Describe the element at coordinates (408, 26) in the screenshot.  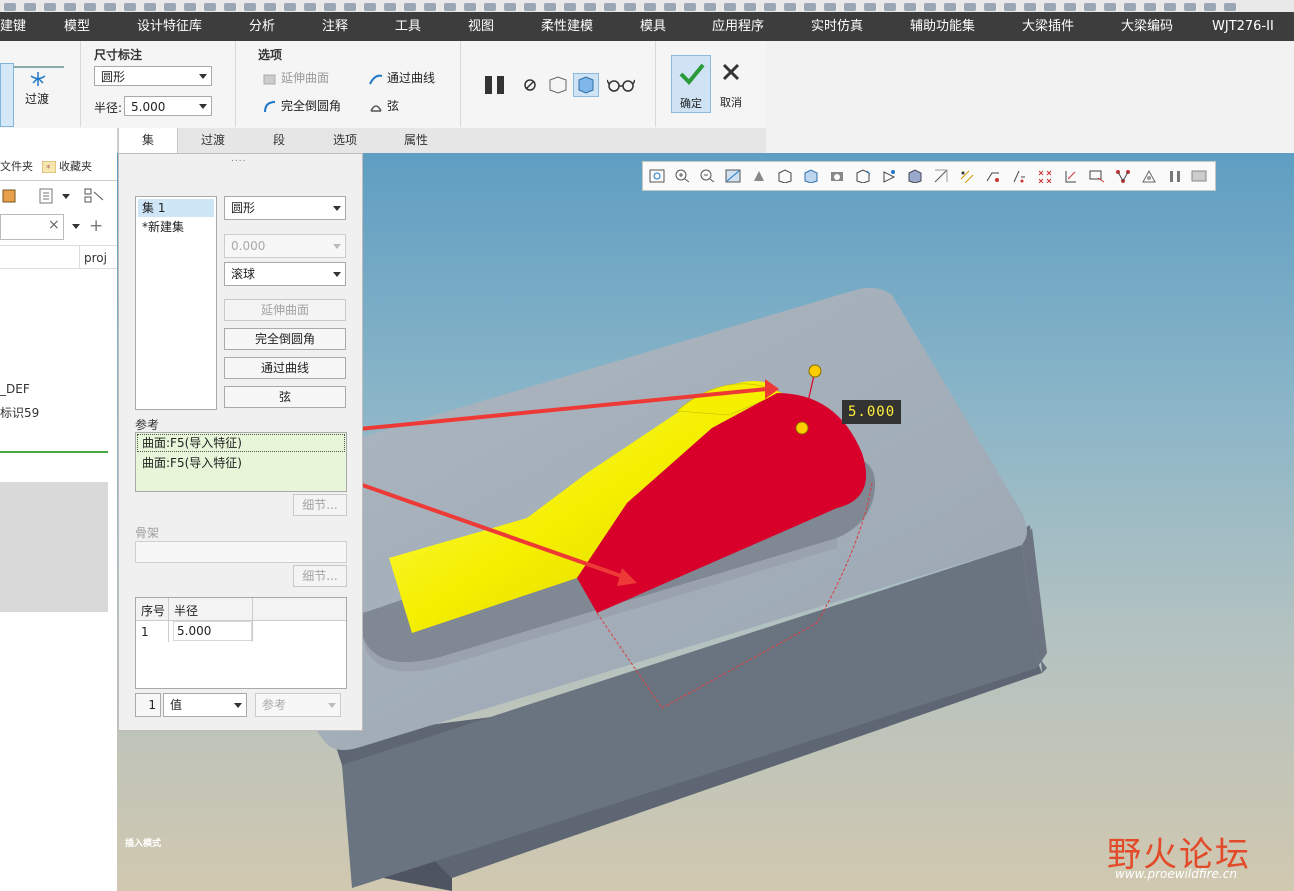
I see `menu-tools: 工具` at that location.